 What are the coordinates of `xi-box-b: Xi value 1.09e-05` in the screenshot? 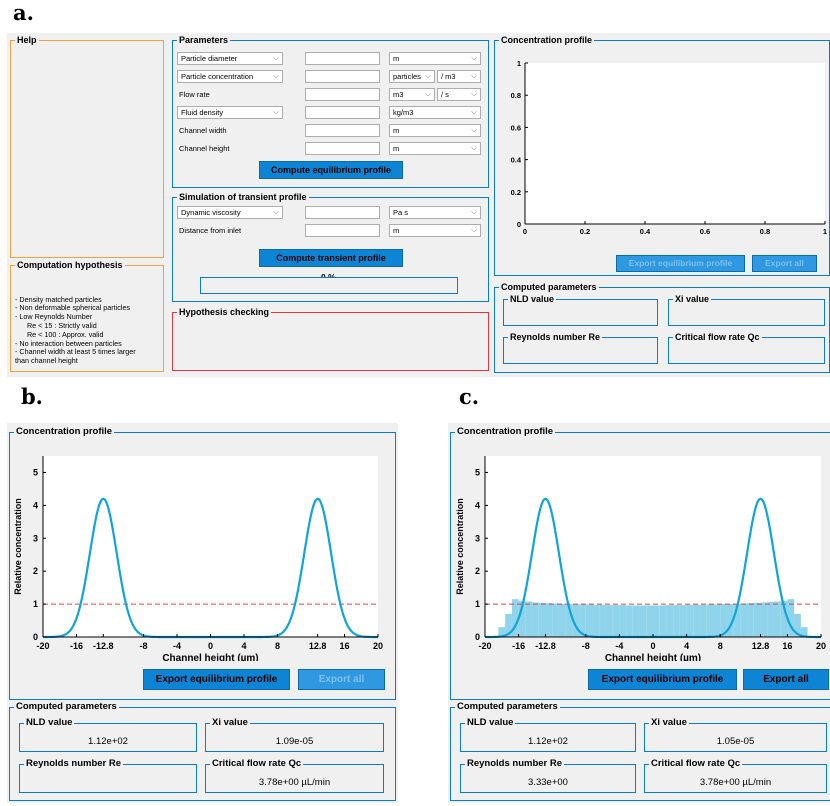 It's located at (294, 734).